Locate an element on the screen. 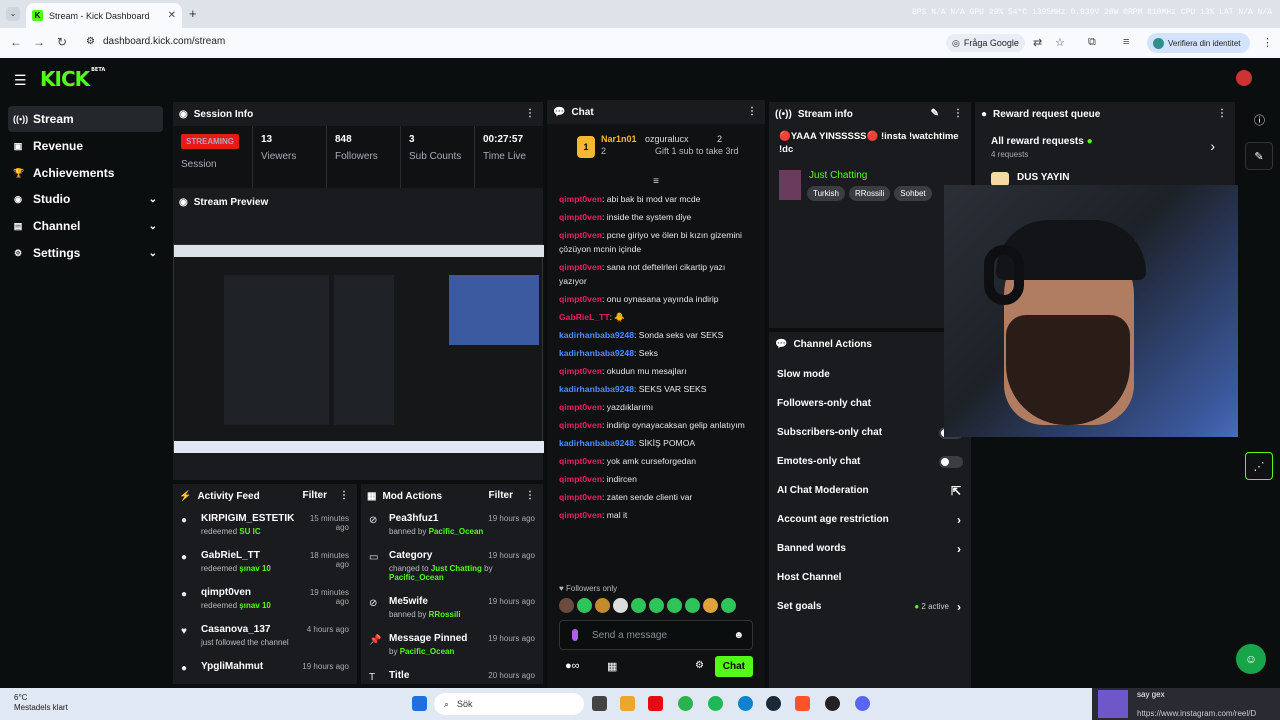  profile-verify-button: Verifiera din identitet is located at coordinates (1198, 43).